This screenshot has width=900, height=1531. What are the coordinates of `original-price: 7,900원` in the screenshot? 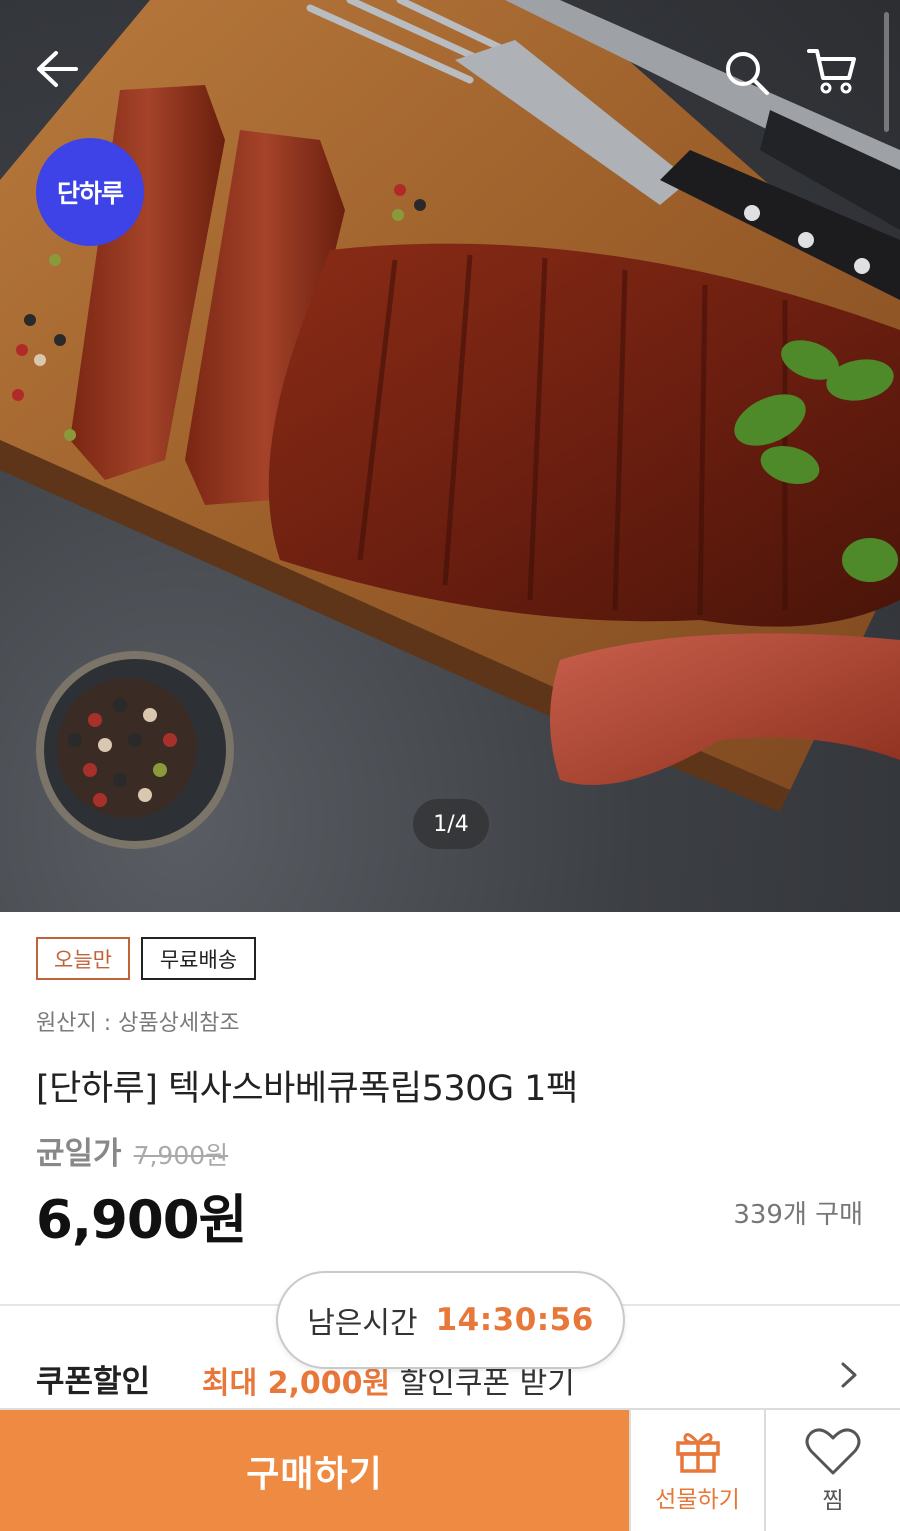 It's located at (181, 1155).